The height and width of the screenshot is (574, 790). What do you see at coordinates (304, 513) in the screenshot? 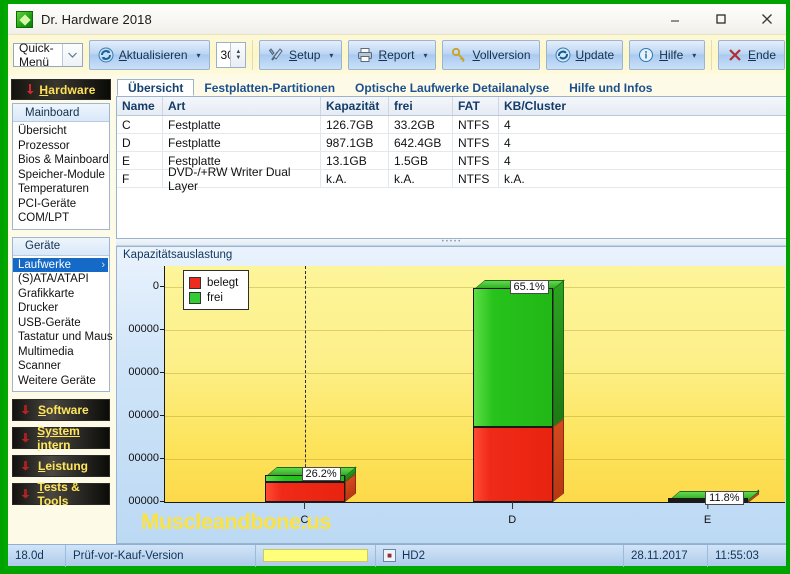
I see `chart-x-tick-c: C` at bounding box center [304, 513].